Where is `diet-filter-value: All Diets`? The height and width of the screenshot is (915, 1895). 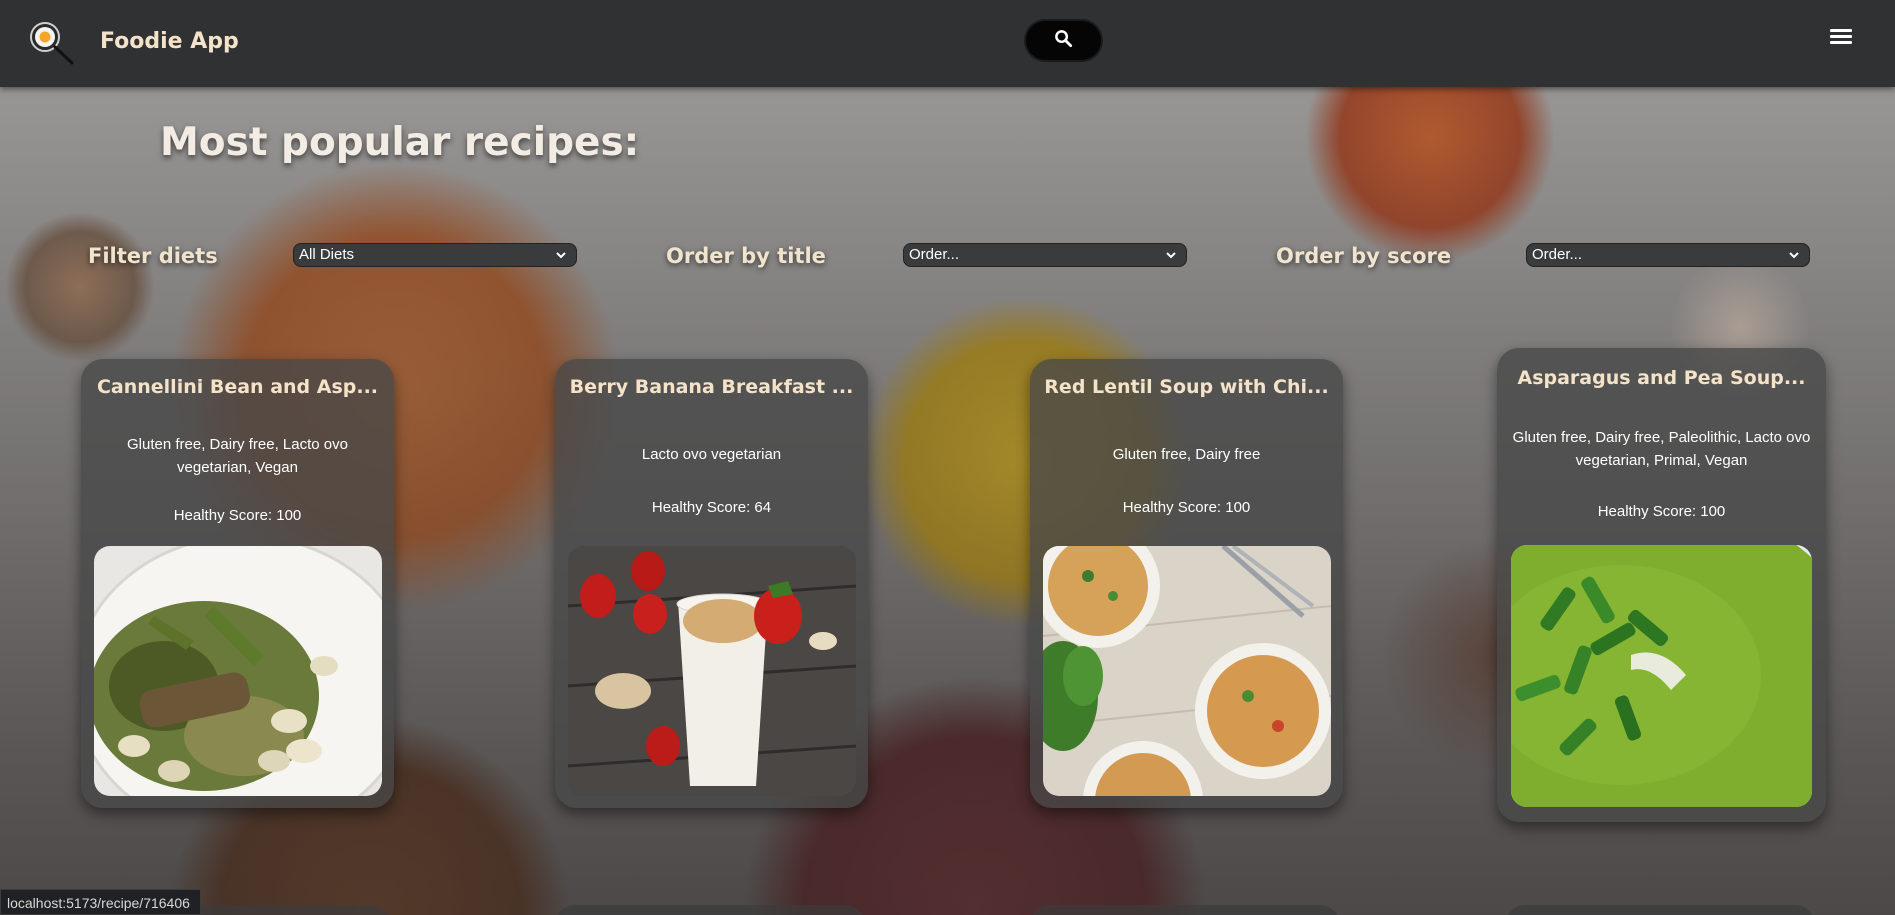
diet-filter-value: All Diets is located at coordinates (327, 254).